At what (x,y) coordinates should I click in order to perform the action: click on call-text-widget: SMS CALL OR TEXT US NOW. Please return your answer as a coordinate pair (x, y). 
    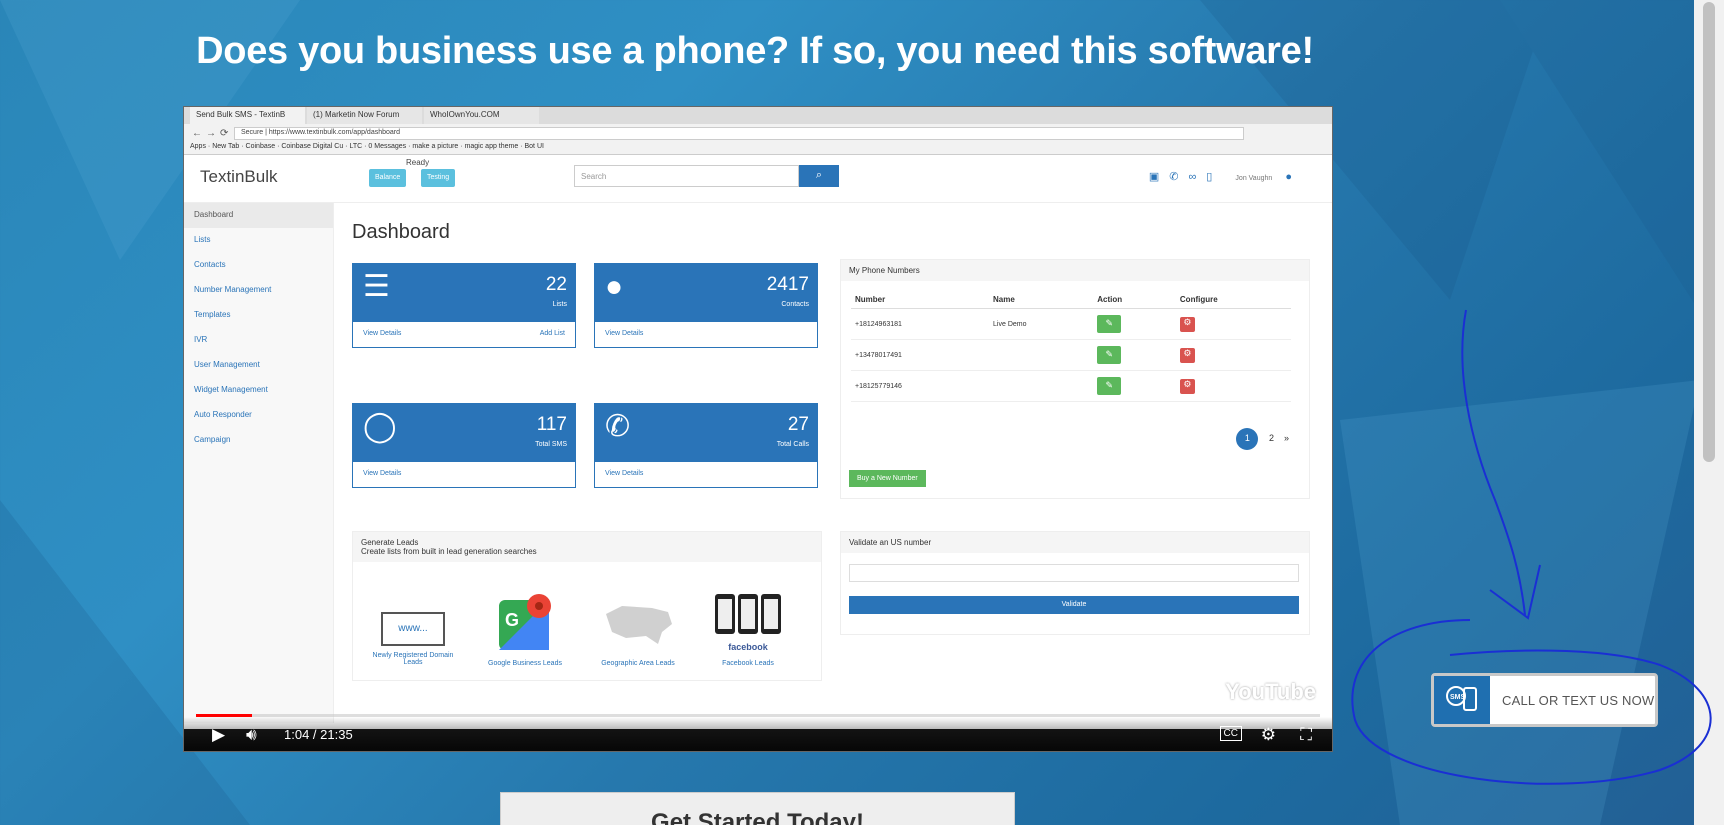
    Looking at the image, I should click on (1544, 700).